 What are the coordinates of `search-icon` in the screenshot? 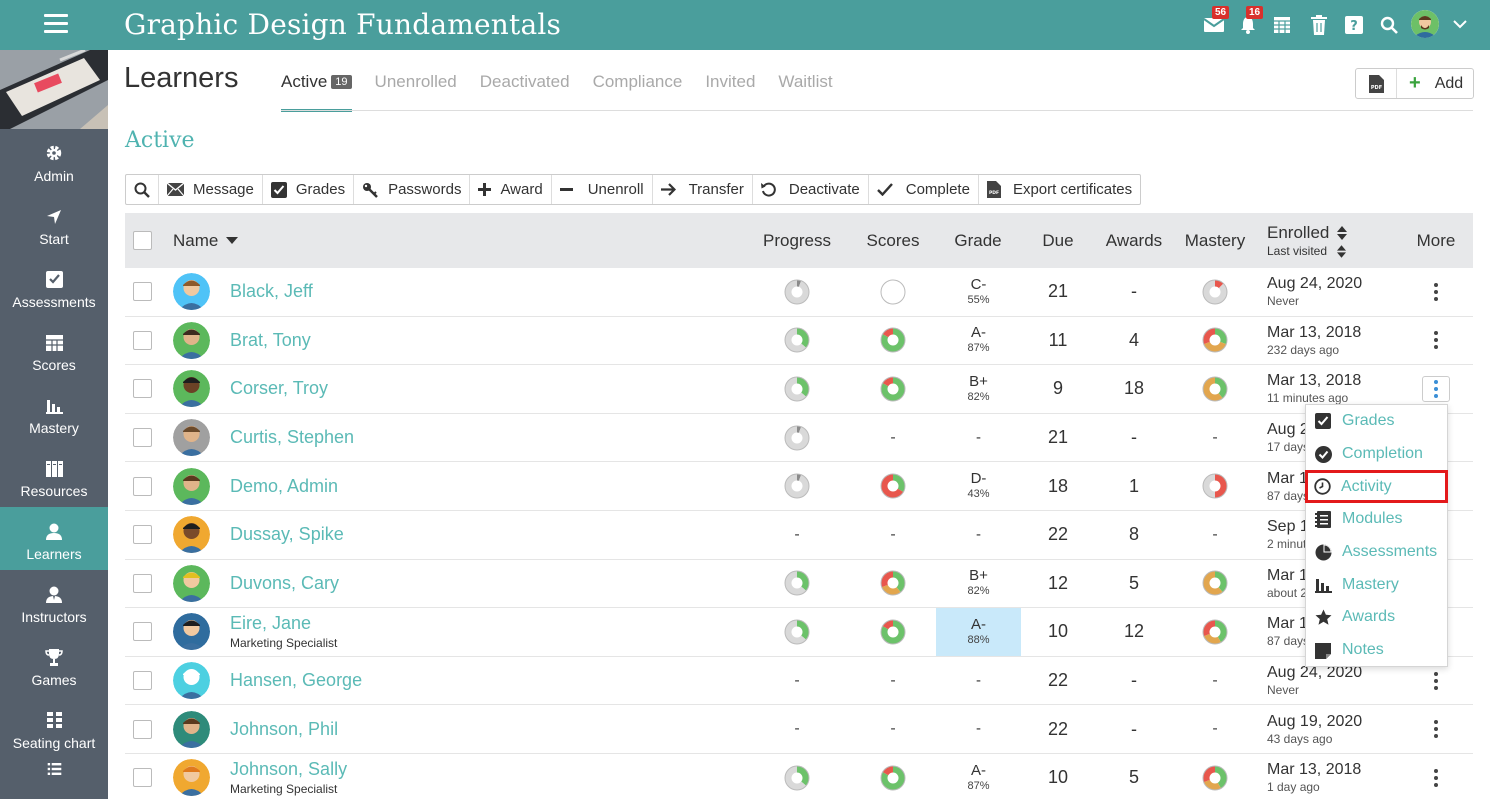 It's located at (1389, 25).